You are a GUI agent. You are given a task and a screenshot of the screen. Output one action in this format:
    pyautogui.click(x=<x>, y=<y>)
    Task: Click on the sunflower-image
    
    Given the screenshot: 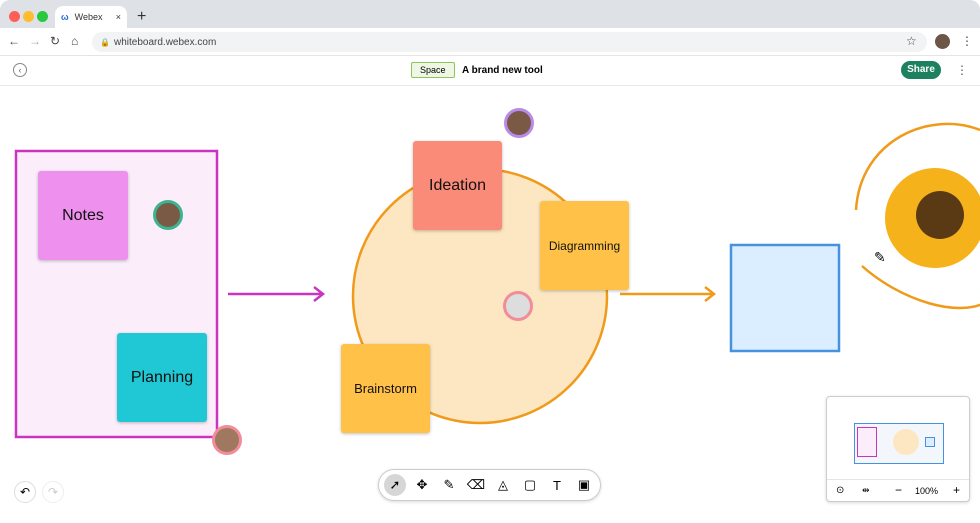 What is the action you would take?
    pyautogui.click(x=932, y=218)
    